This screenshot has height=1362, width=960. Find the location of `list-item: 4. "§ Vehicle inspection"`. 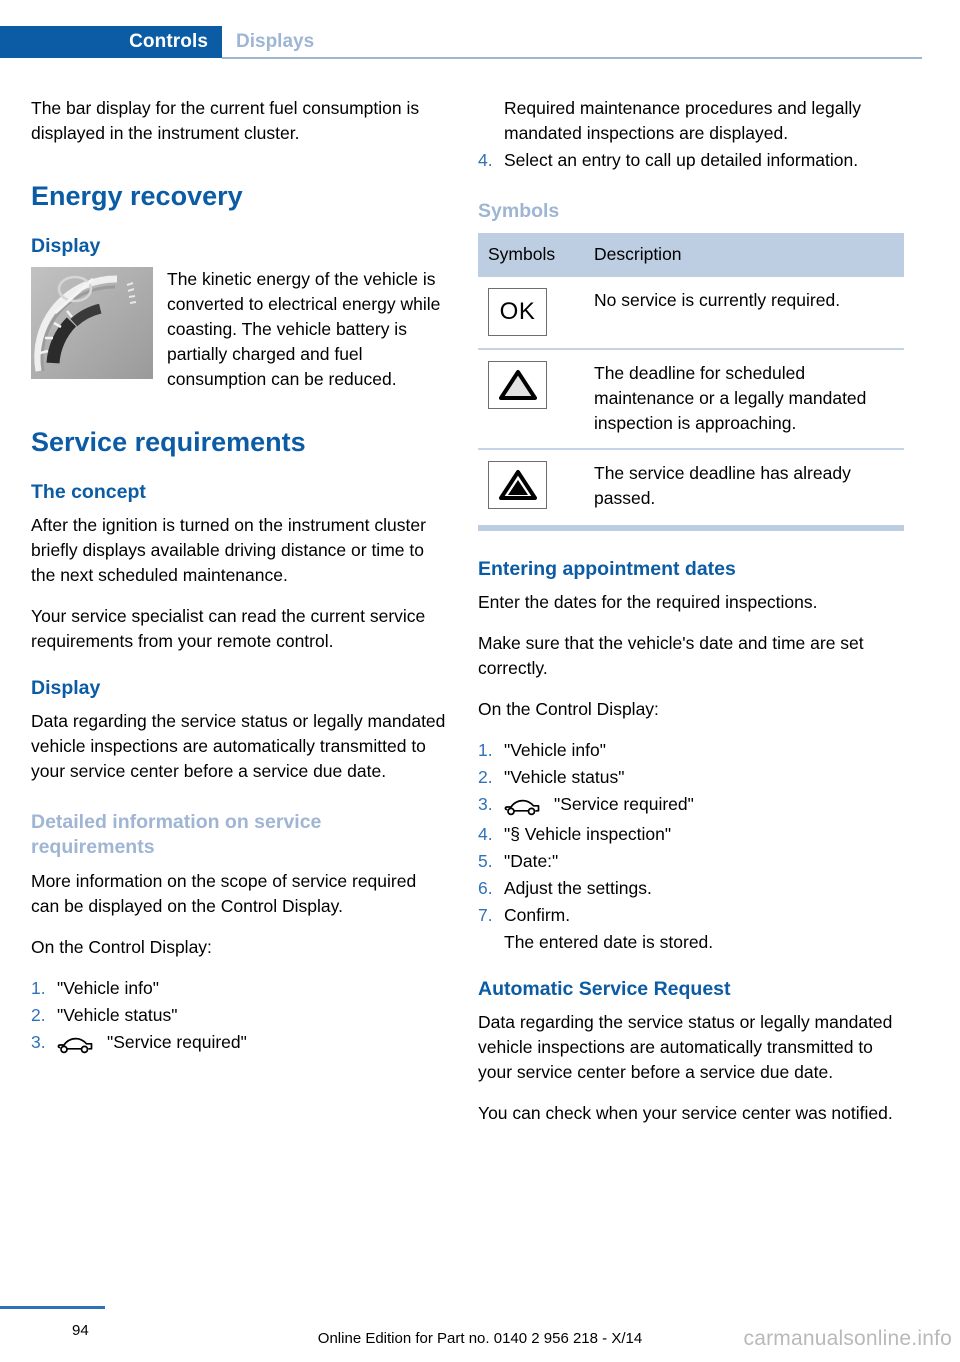

list-item: 4. "§ Vehicle inspection" is located at coordinates (687, 834).